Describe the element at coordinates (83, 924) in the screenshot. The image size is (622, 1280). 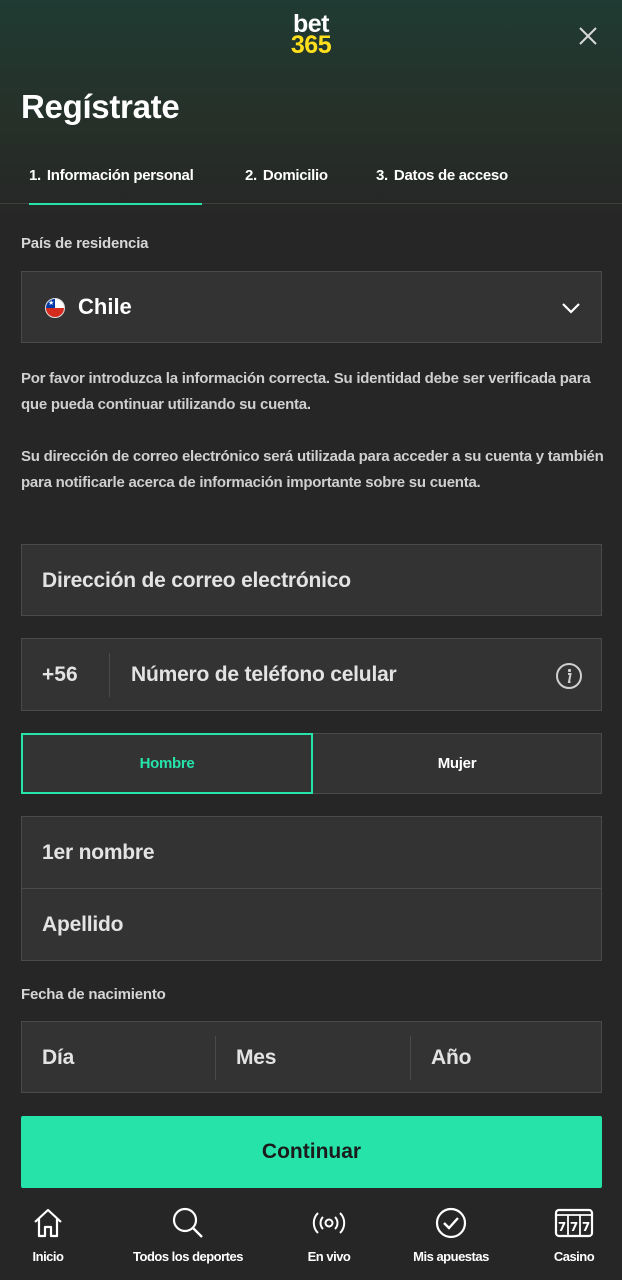
I see `last-name-placeholder: Apellido` at that location.